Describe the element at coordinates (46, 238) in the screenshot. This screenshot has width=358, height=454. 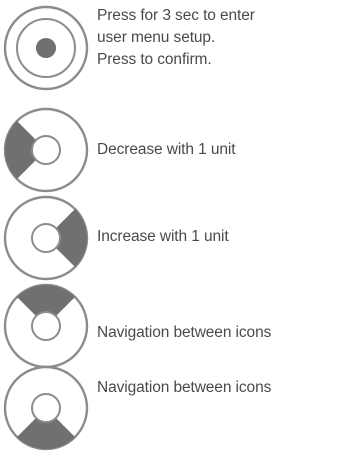
I see `right-segment-icon` at that location.